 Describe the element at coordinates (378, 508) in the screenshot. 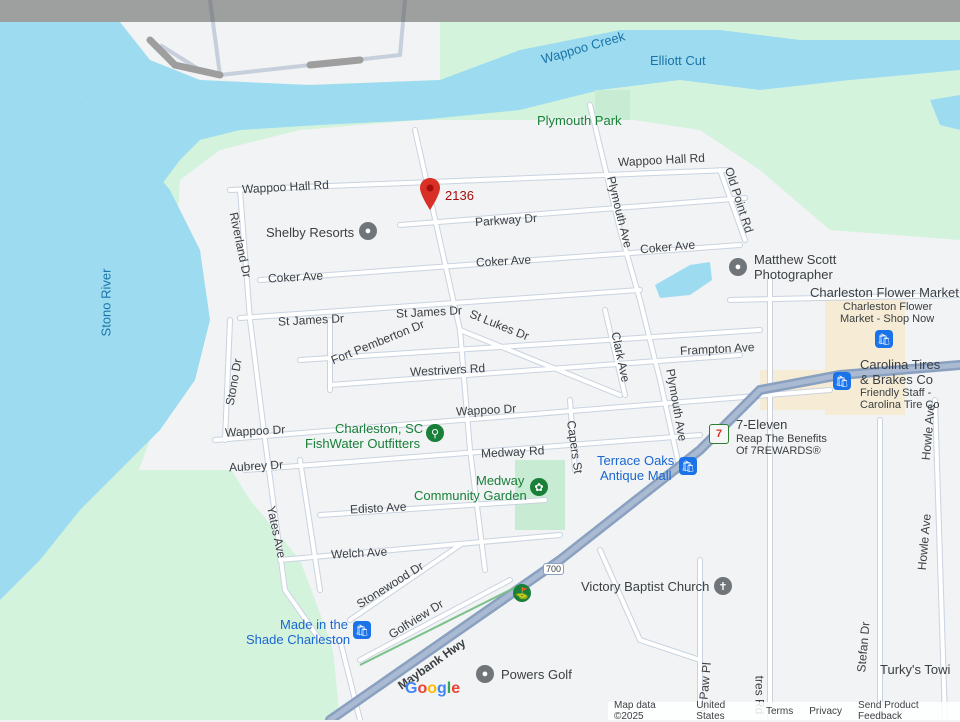

I see `street-edisto-ave: Edisto Ave` at that location.